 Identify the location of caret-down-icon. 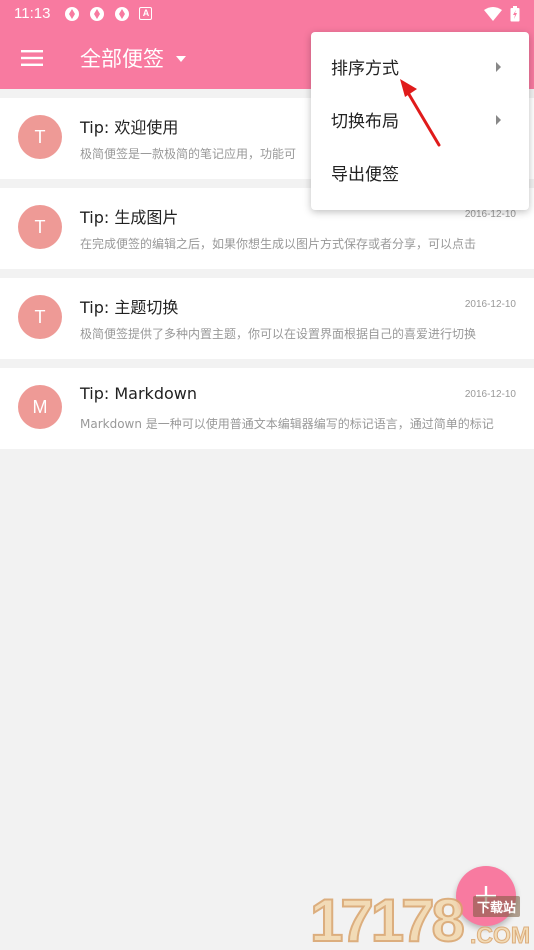
(181, 59).